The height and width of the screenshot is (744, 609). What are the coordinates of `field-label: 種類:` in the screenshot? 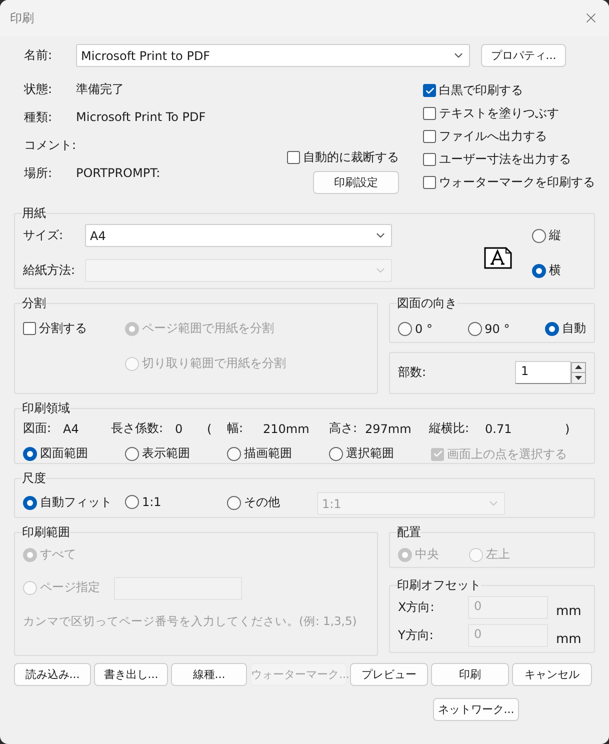 It's located at (39, 117).